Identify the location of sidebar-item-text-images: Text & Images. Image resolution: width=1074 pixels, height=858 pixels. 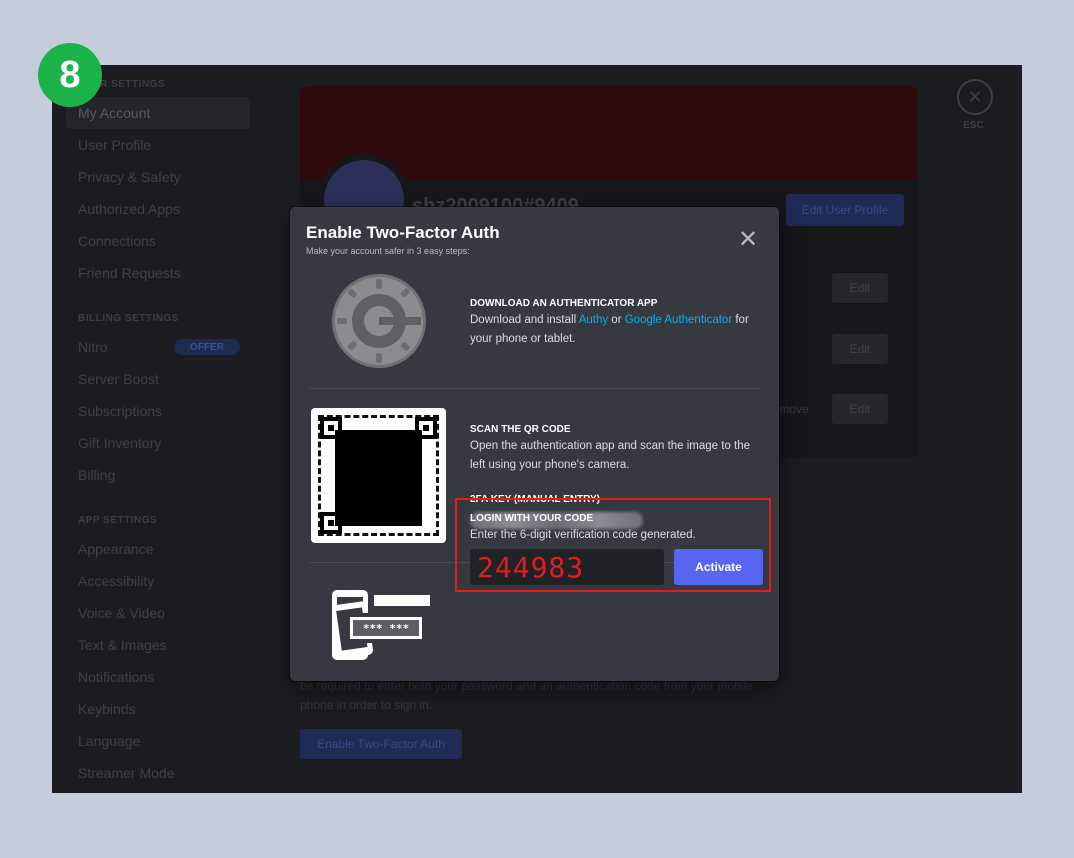
(122, 645).